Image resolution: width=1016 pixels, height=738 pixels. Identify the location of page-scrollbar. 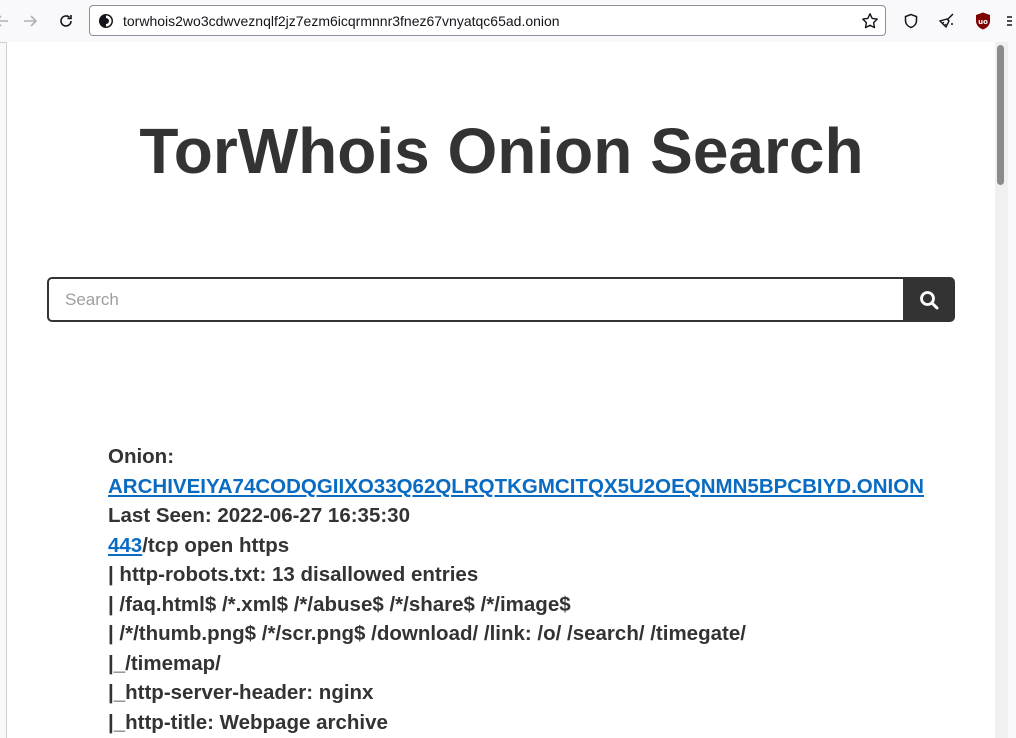
(1001, 390).